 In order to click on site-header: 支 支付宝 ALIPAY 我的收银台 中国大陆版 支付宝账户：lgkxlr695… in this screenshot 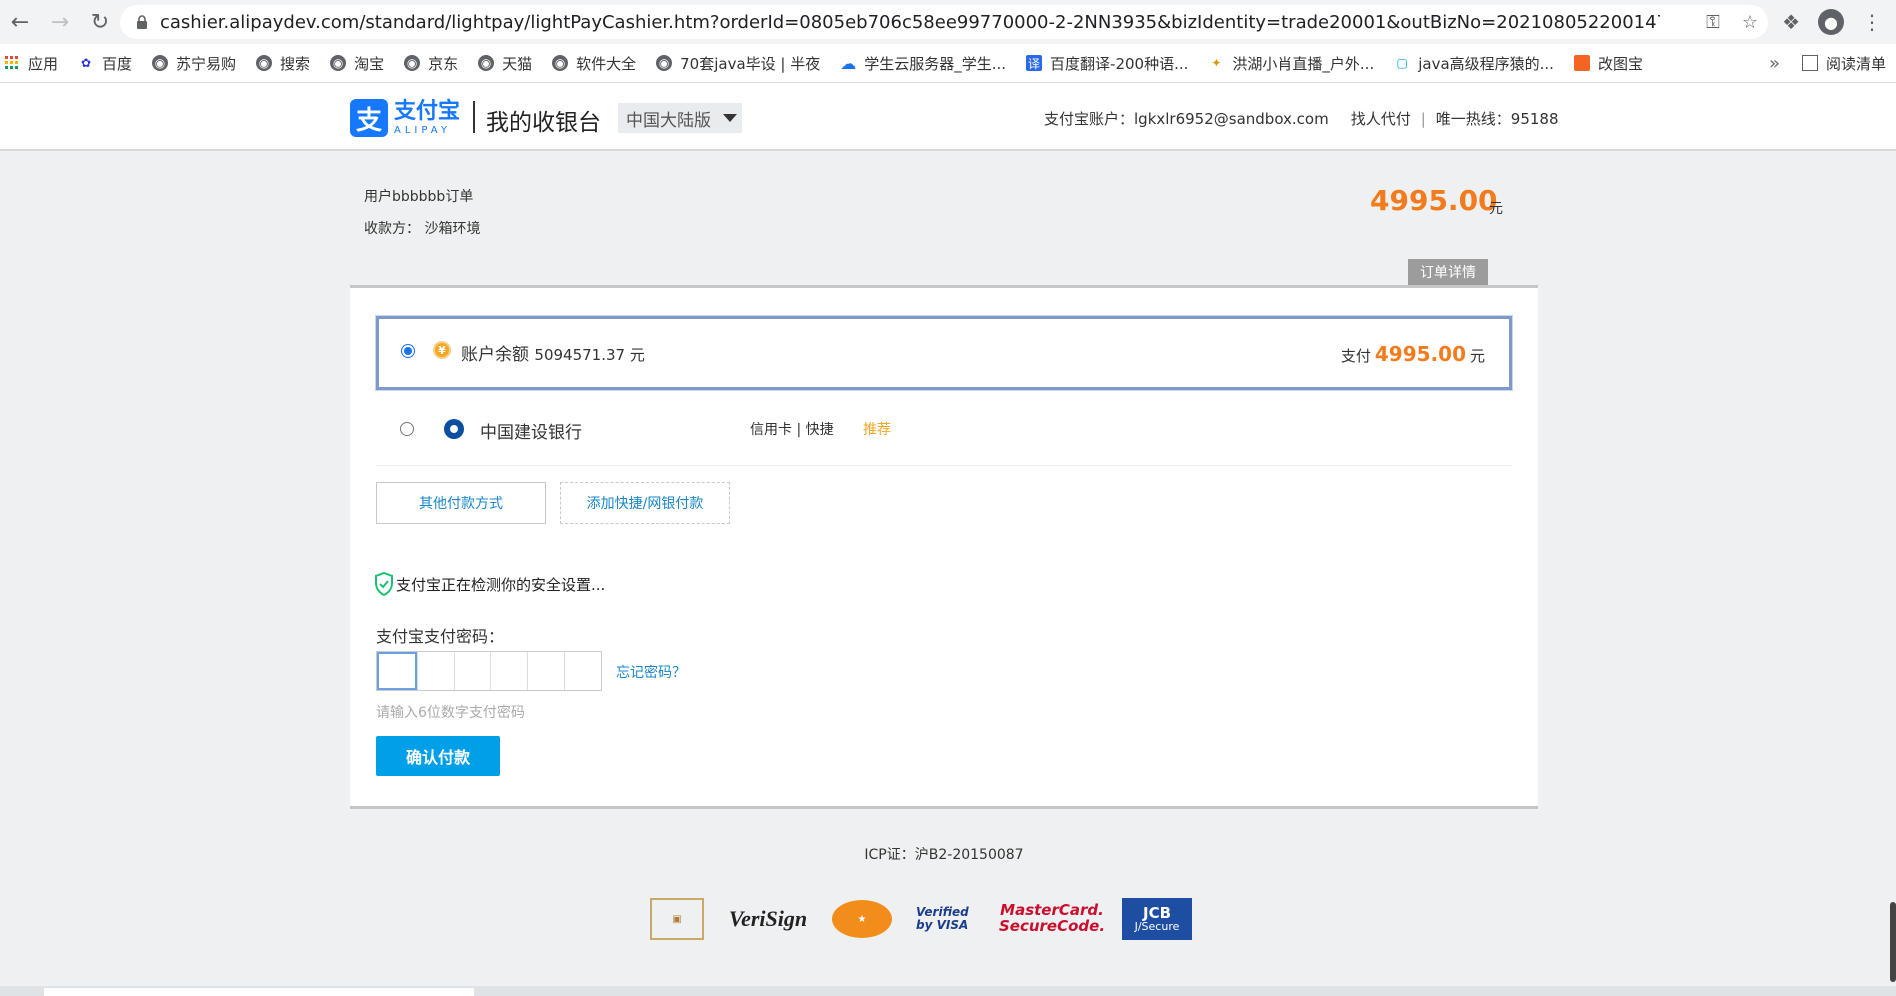, I will do `click(948, 117)`.